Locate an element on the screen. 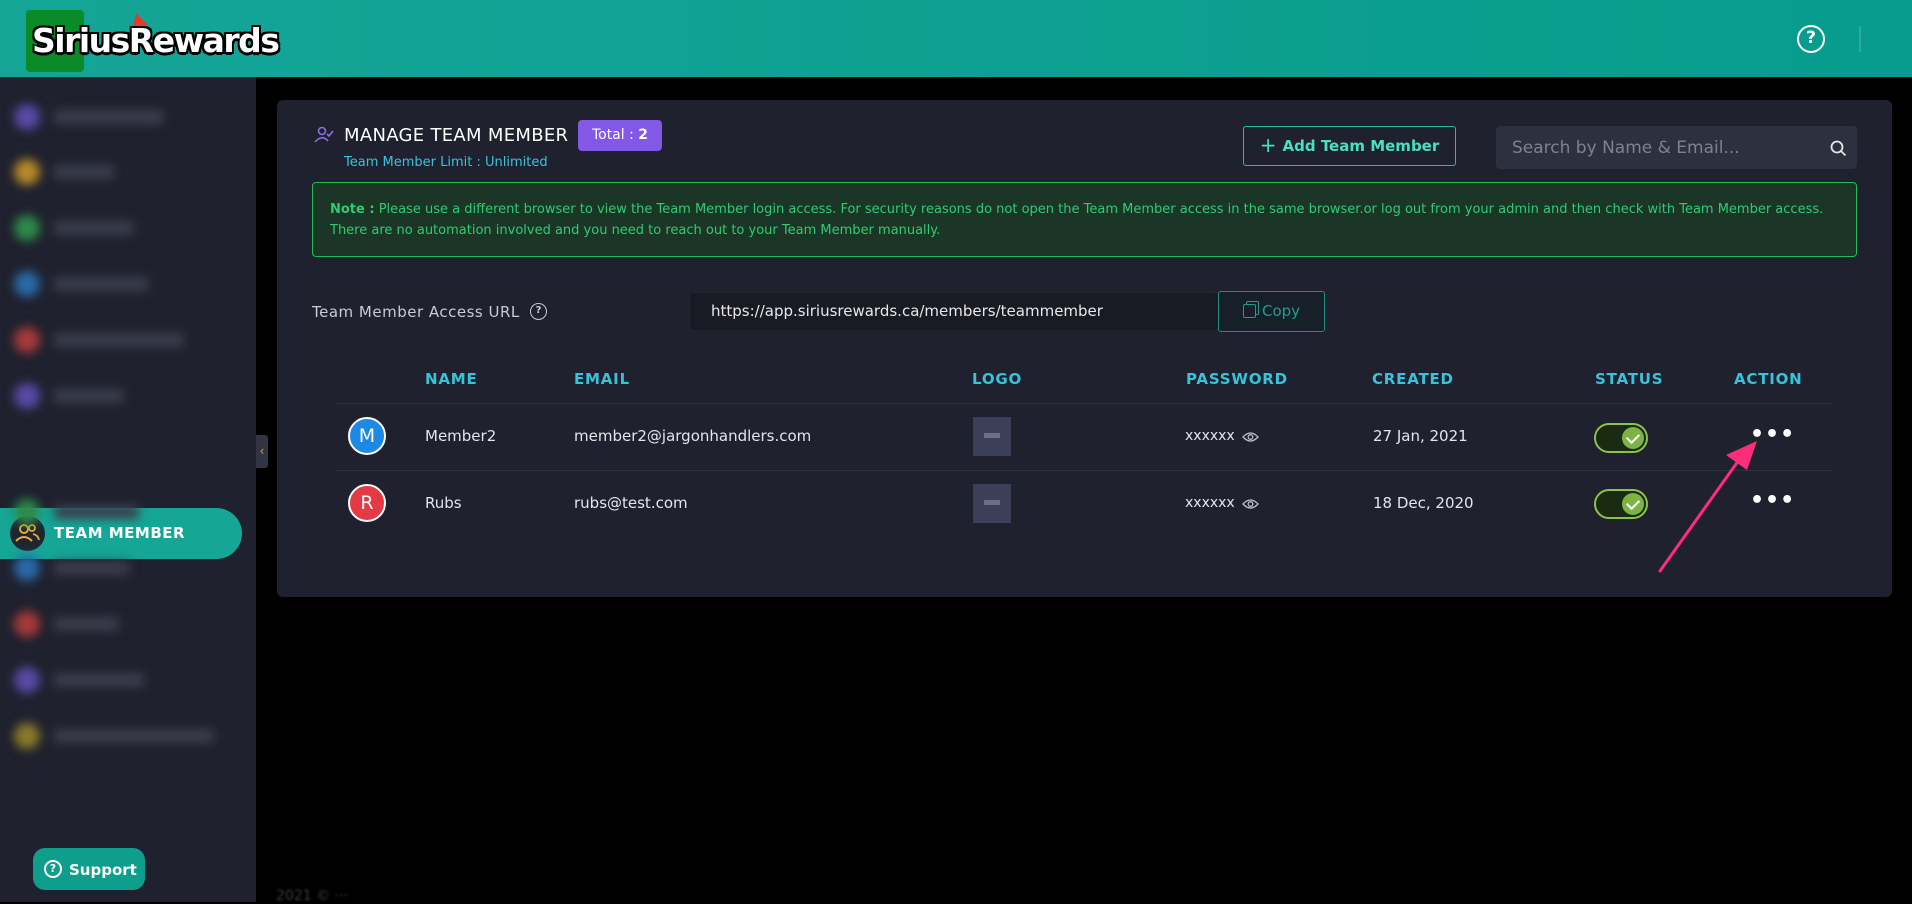  top-bar: SiriusRewards ? is located at coordinates (956, 38).